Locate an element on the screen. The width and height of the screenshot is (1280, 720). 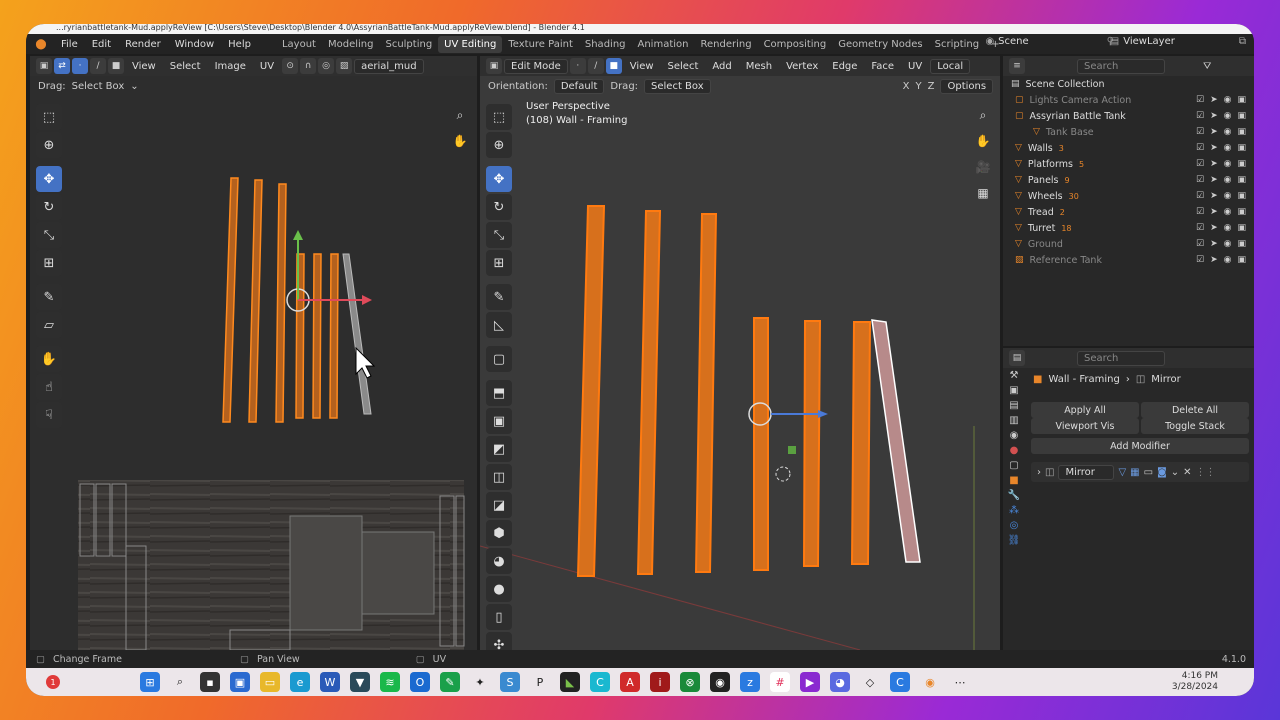
scene-selector: ◉ Scene ⚲ is located at coordinates (1049, 41).